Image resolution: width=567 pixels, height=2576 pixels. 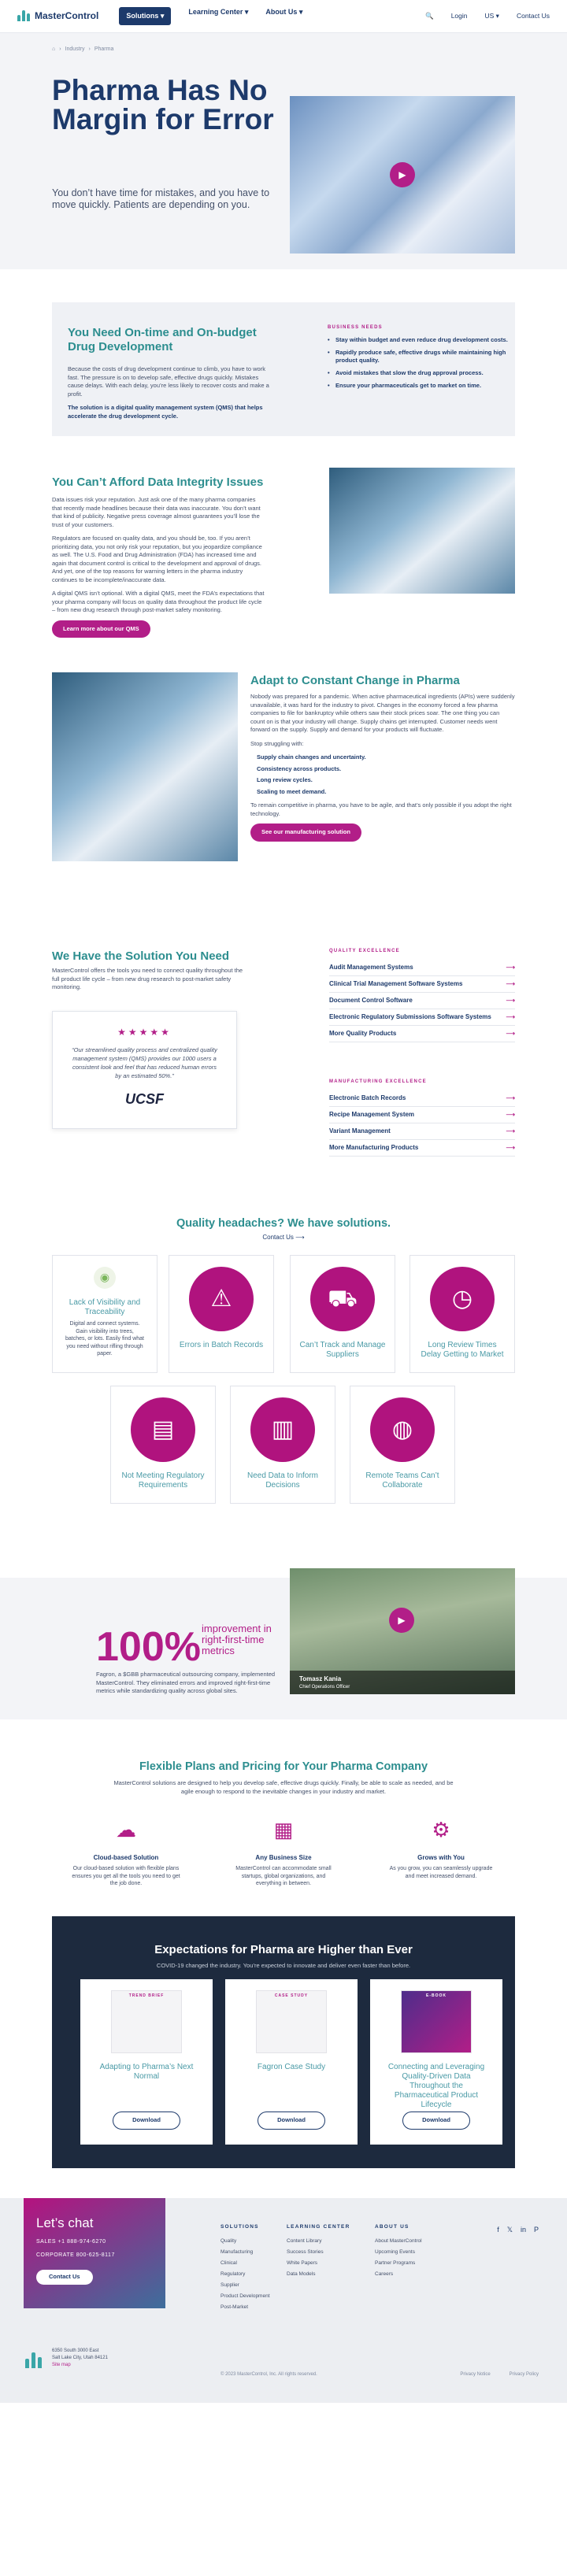 I want to click on hero-video: ▶, so click(x=402, y=175).